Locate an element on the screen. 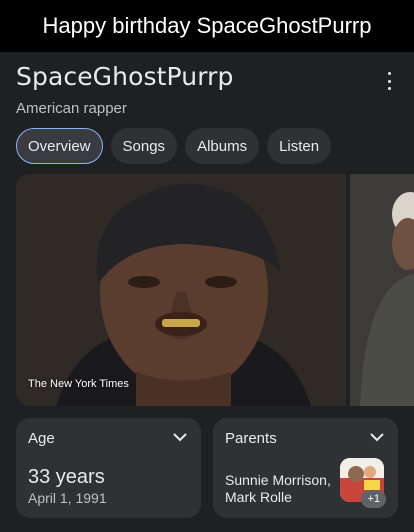 Image resolution: width=414 pixels, height=532 pixels. parents-names: Sunnie Morrison, Mark Rolle is located at coordinates (278, 489).